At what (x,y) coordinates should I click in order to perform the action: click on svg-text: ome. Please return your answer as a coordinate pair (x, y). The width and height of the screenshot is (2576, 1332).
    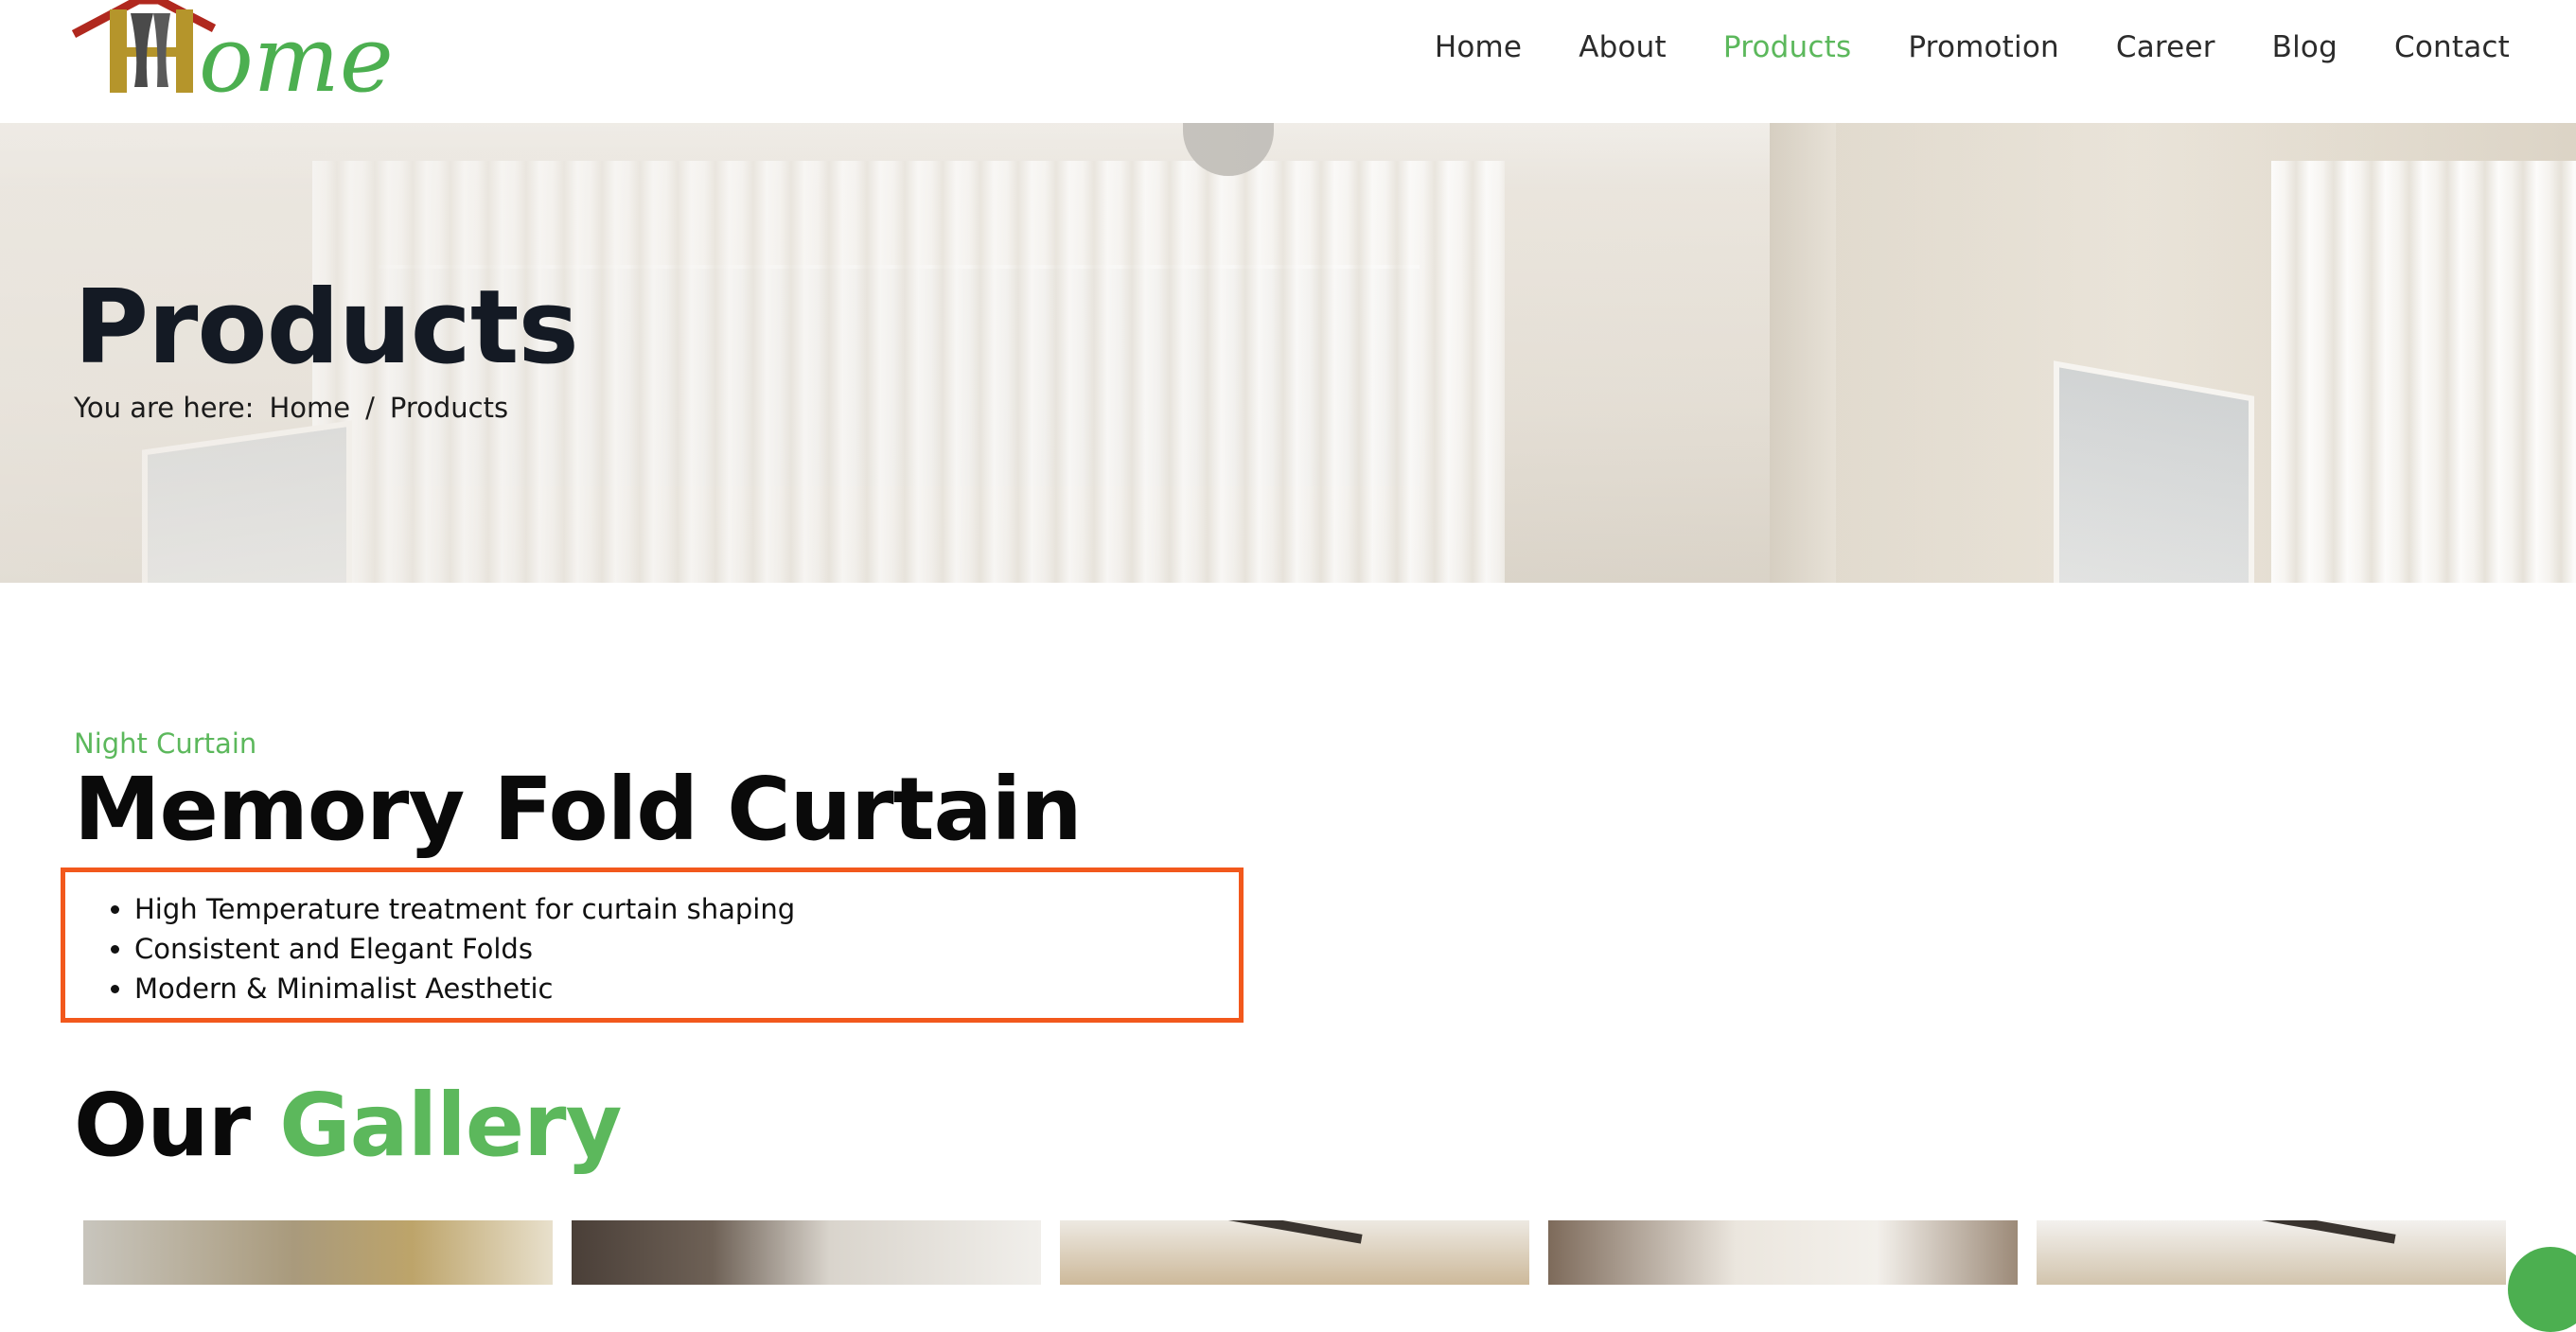
    Looking at the image, I should click on (296, 54).